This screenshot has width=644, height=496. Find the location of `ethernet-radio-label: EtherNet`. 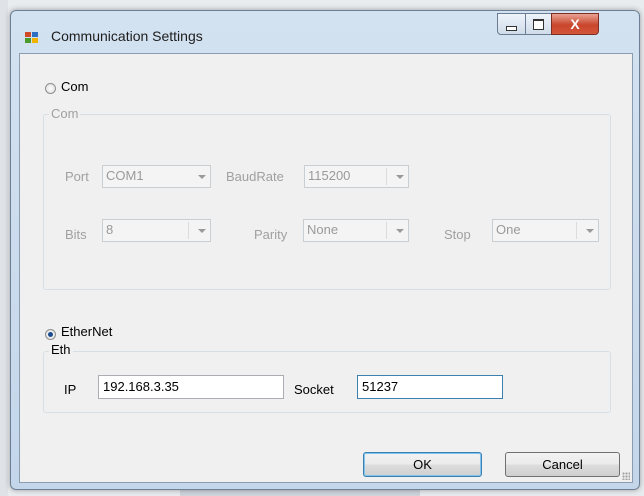

ethernet-radio-label: EtherNet is located at coordinates (86, 331).